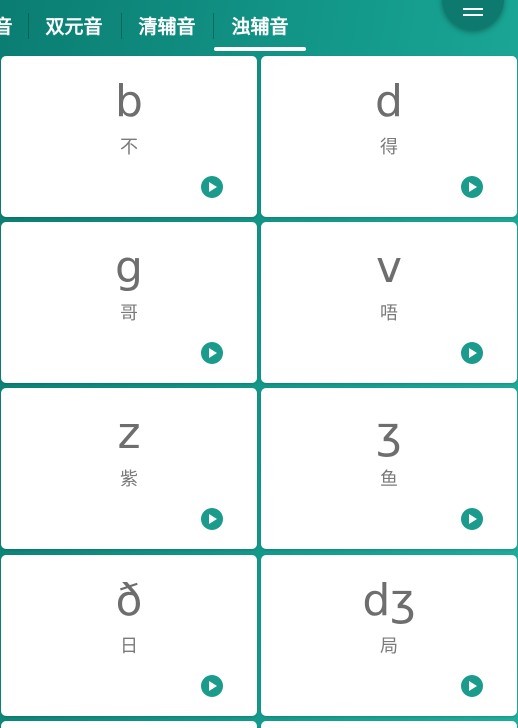  I want to click on phoneme-example: 日, so click(129, 646).